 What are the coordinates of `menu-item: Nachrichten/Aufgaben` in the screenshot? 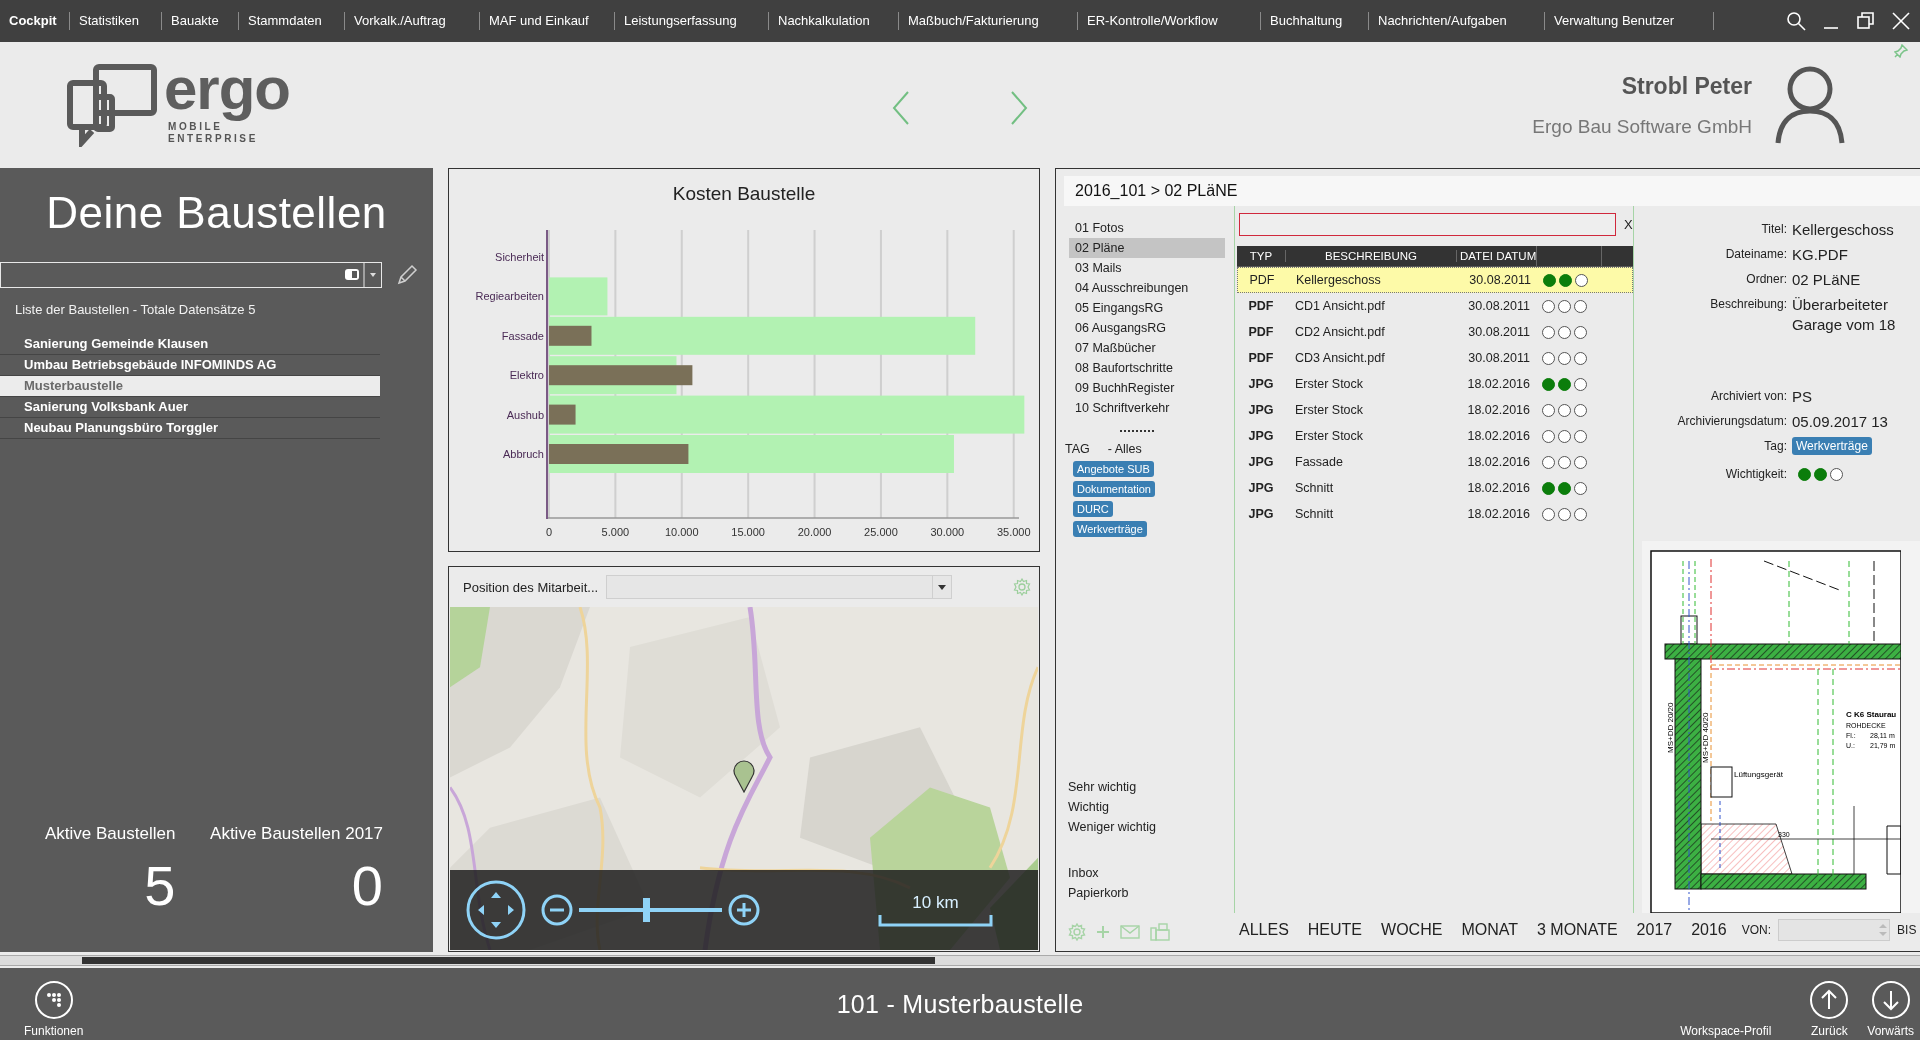 It's located at (1457, 21).